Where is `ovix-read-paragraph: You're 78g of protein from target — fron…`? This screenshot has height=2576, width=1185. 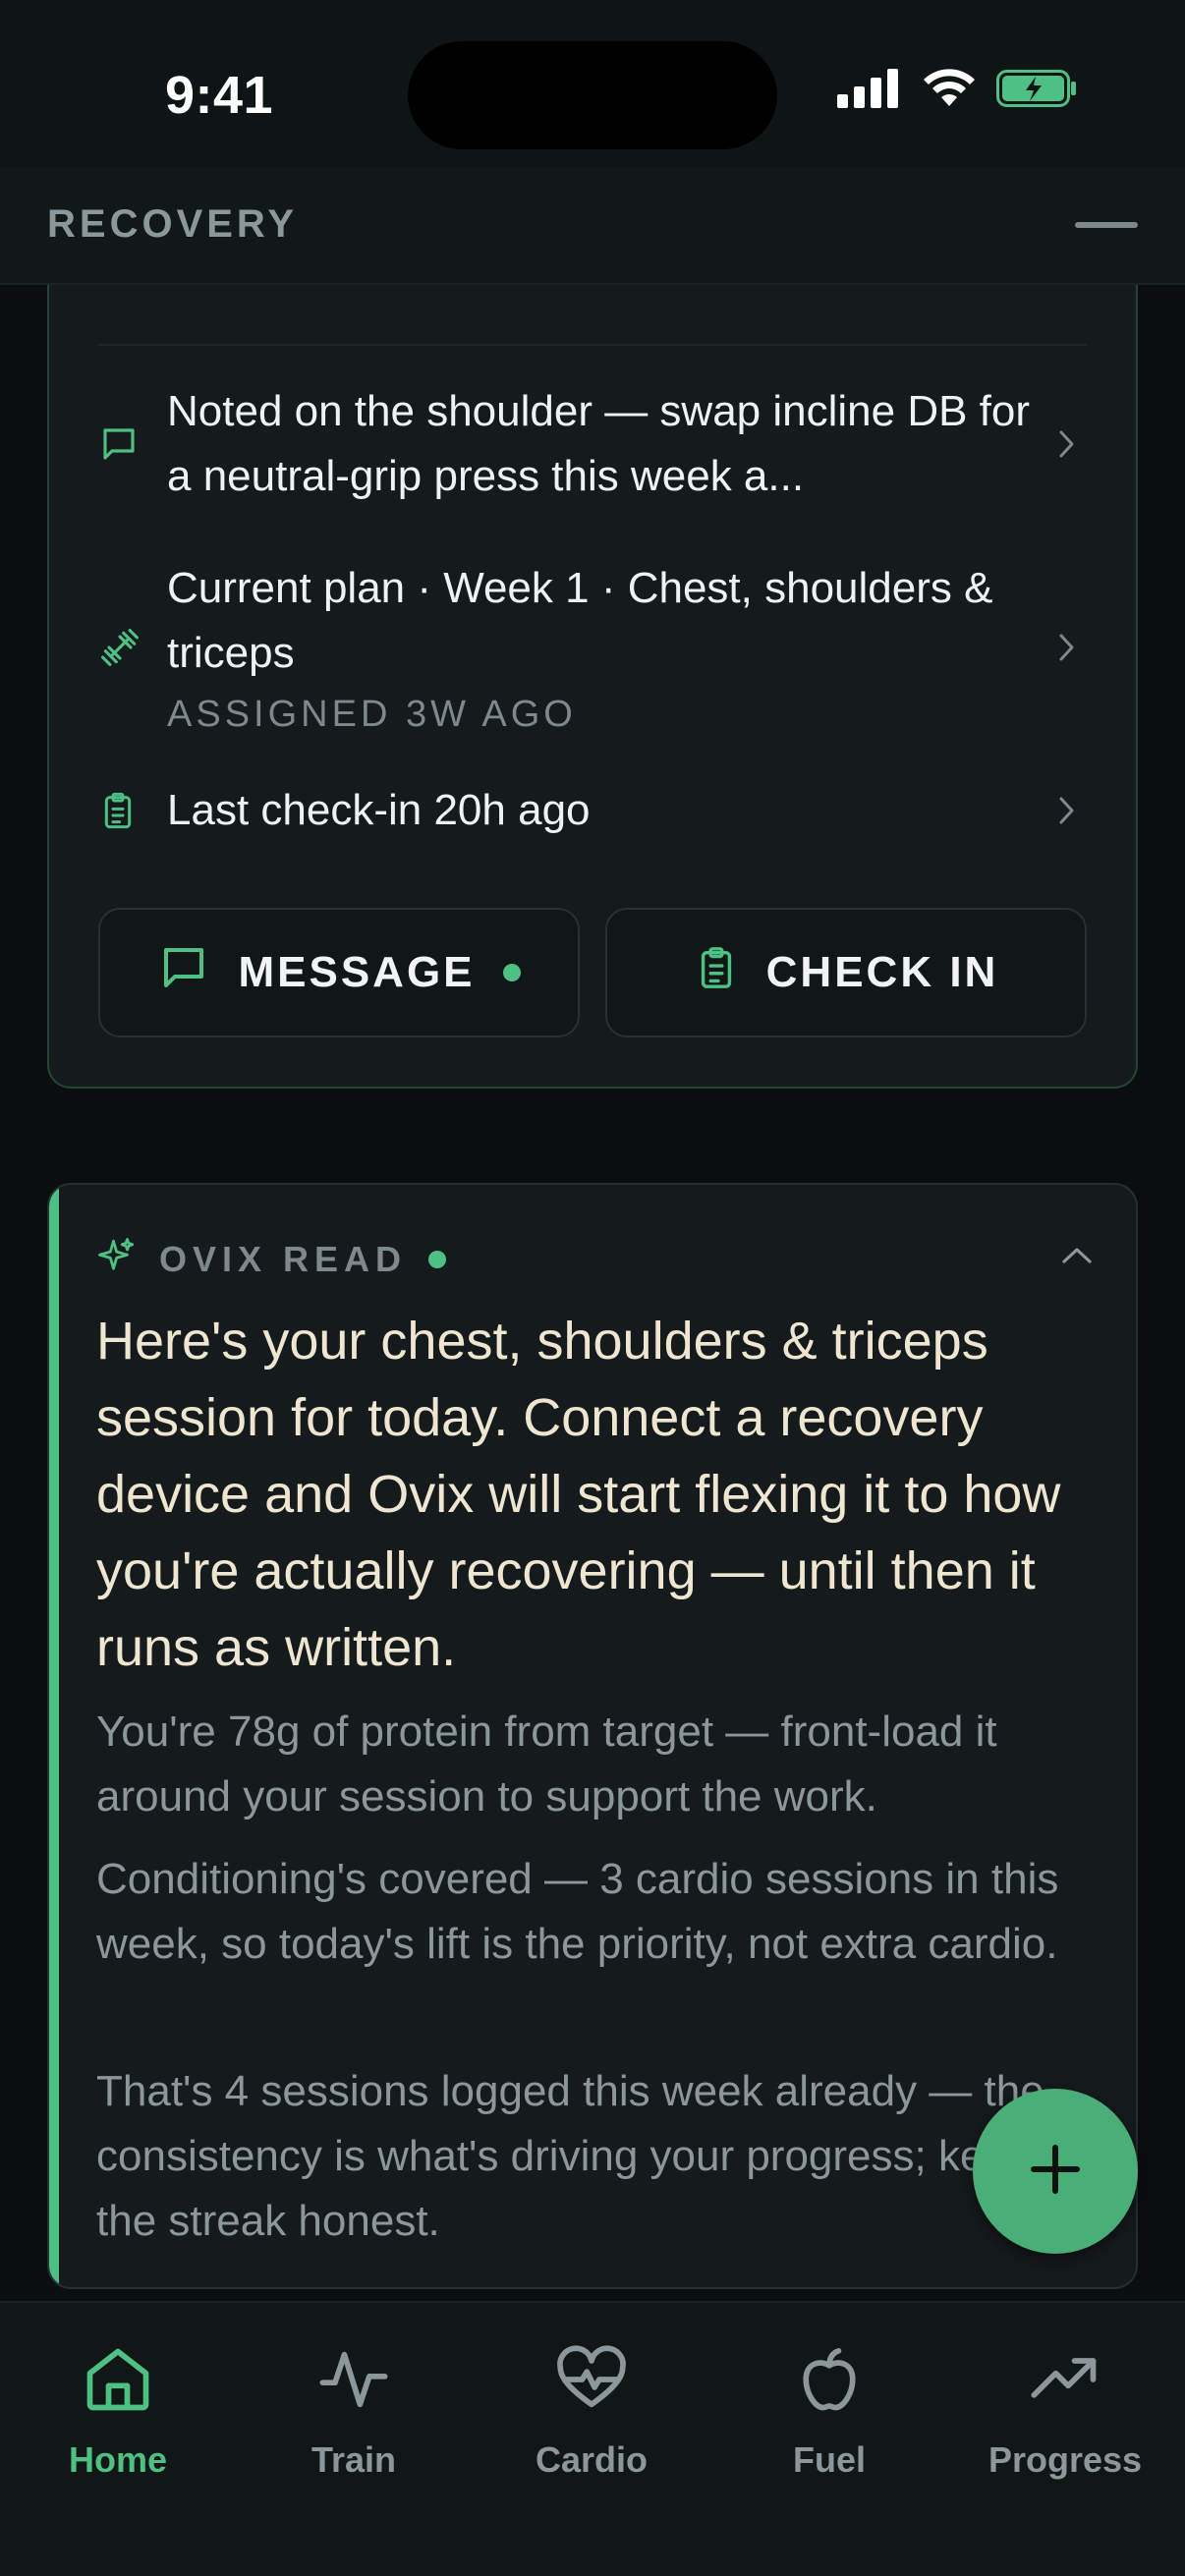 ovix-read-paragraph: You're 78g of protein from target — fron… is located at coordinates (546, 1764).